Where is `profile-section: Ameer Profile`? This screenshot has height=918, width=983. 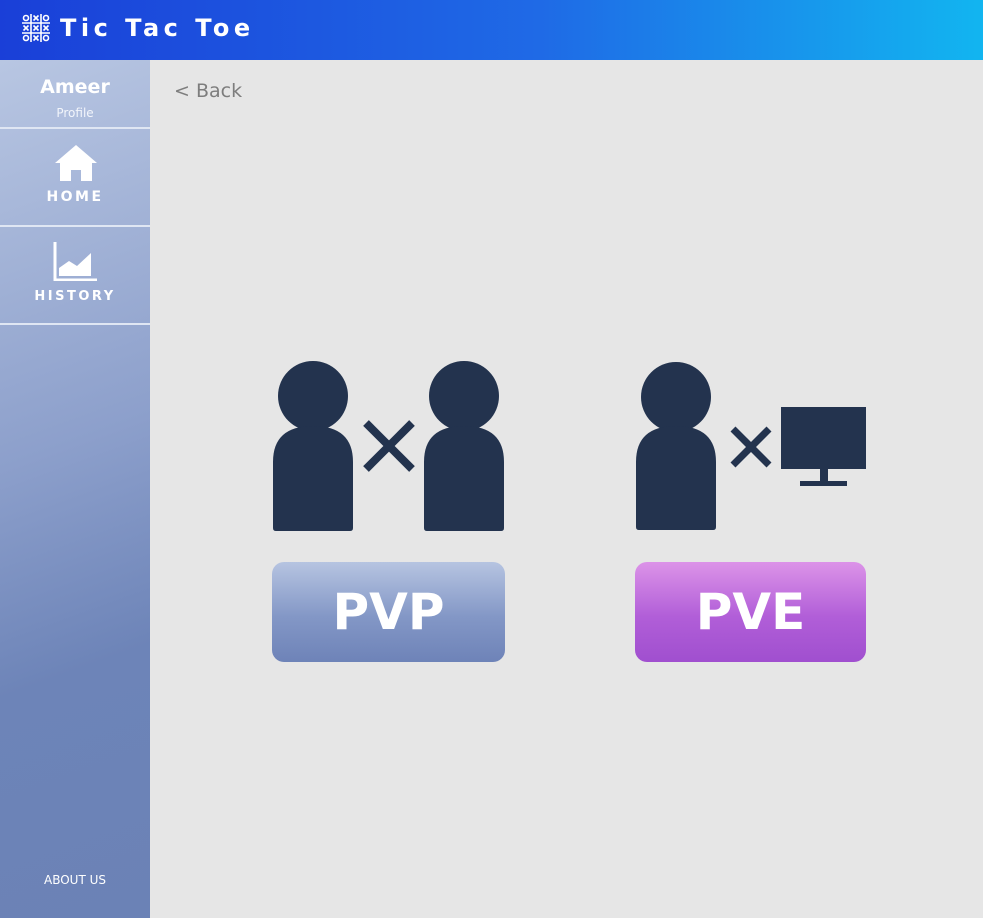
profile-section: Ameer Profile is located at coordinates (75, 94).